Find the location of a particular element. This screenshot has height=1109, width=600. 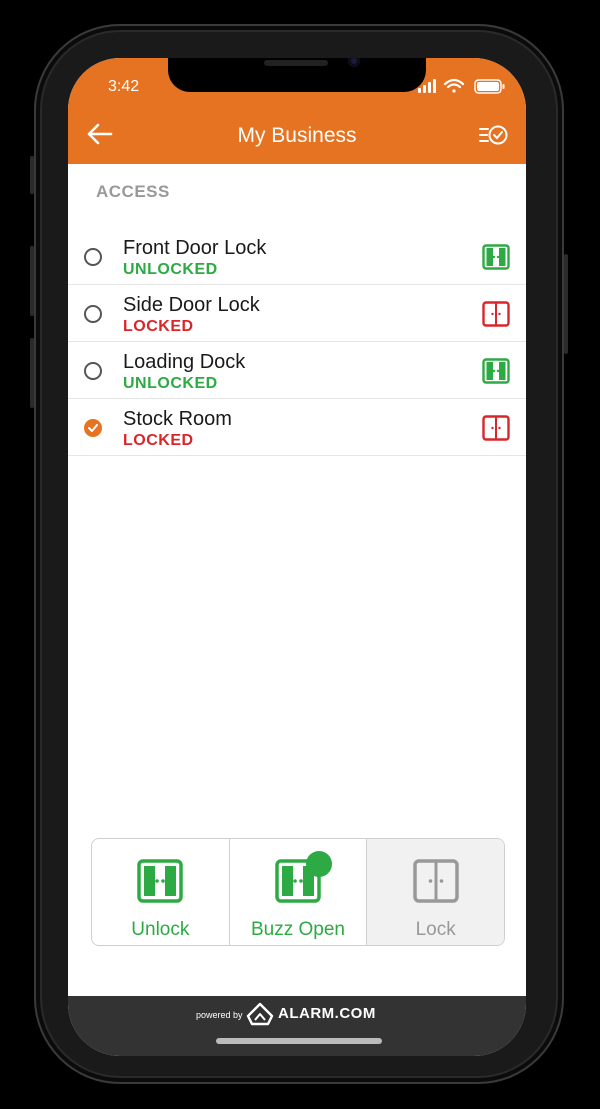

status-icons is located at coordinates (461, 86).